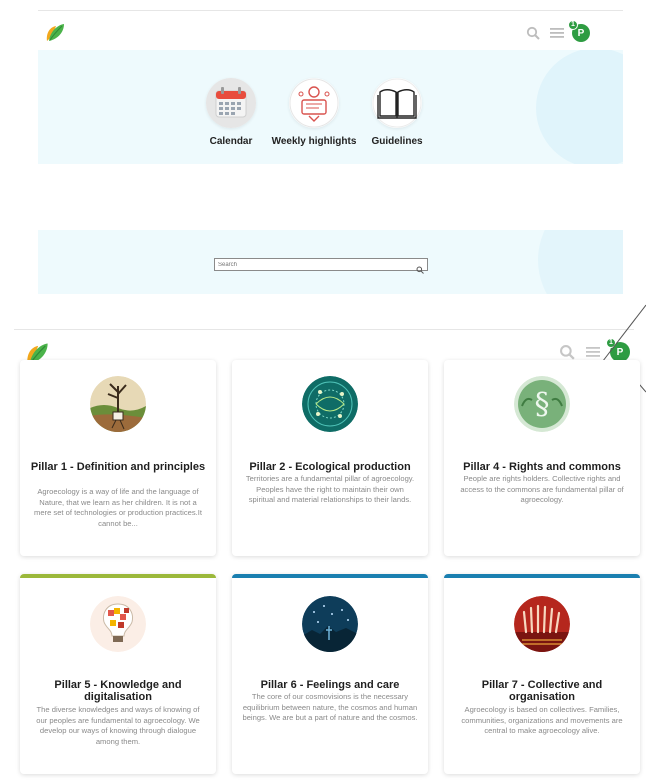  Describe the element at coordinates (330, 404) in the screenshot. I see `pillar-2-illustration` at that location.